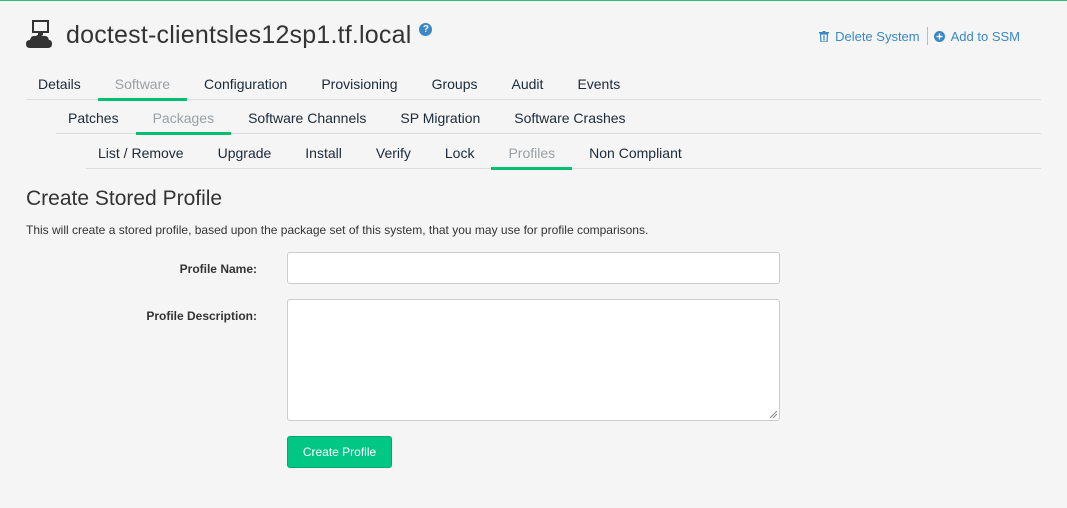 The image size is (1067, 508). What do you see at coordinates (824, 36) in the screenshot?
I see `trash-icon` at bounding box center [824, 36].